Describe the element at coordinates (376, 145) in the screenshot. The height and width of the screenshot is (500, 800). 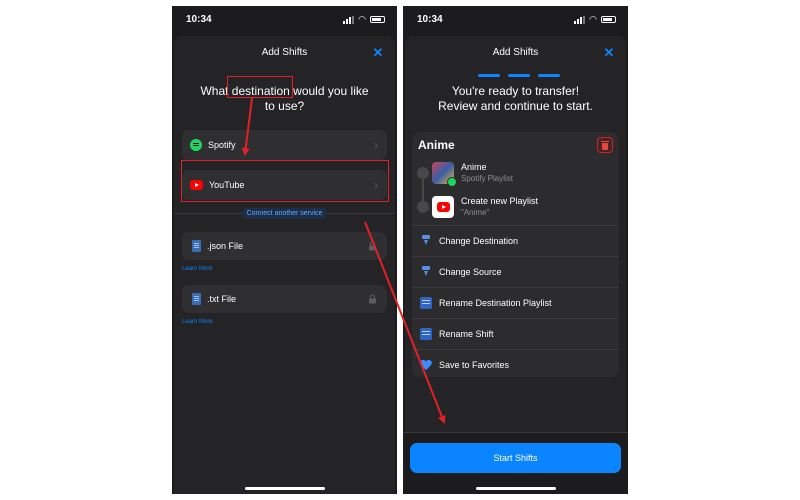
I see `chevron-right-icon: ›` at that location.